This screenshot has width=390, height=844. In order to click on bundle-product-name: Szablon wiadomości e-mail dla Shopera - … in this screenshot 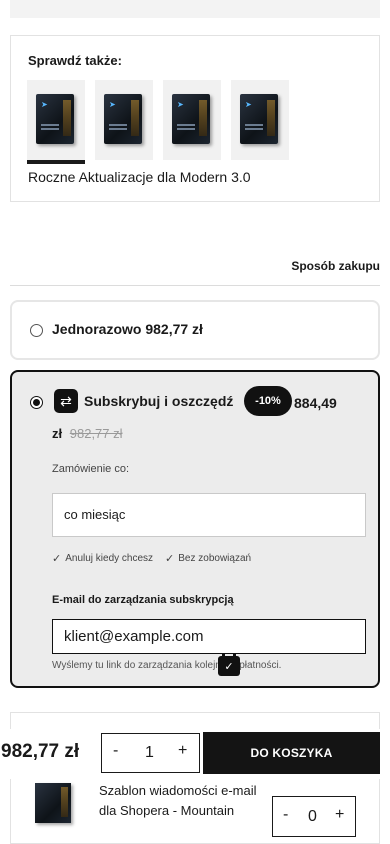, I will do `click(184, 801)`.